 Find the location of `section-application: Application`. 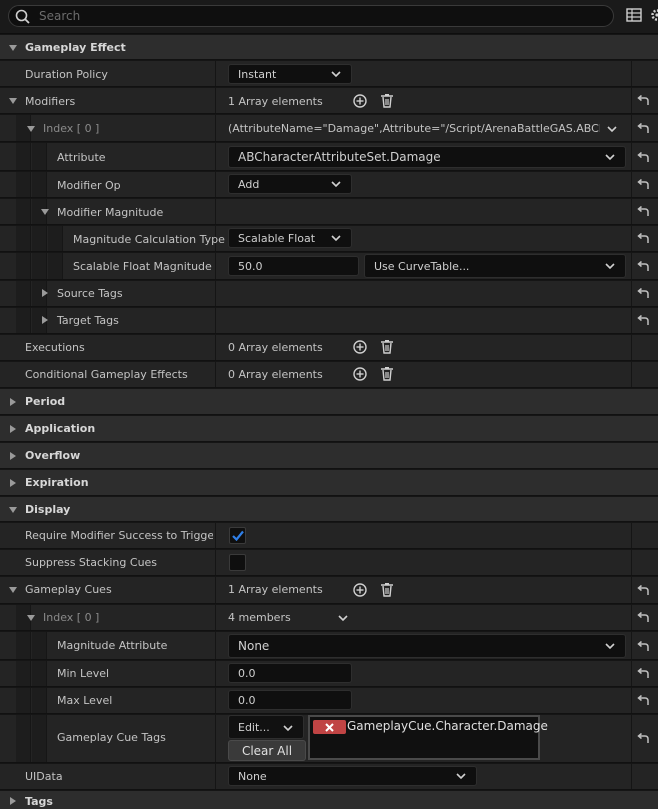

section-application: Application is located at coordinates (329, 429).